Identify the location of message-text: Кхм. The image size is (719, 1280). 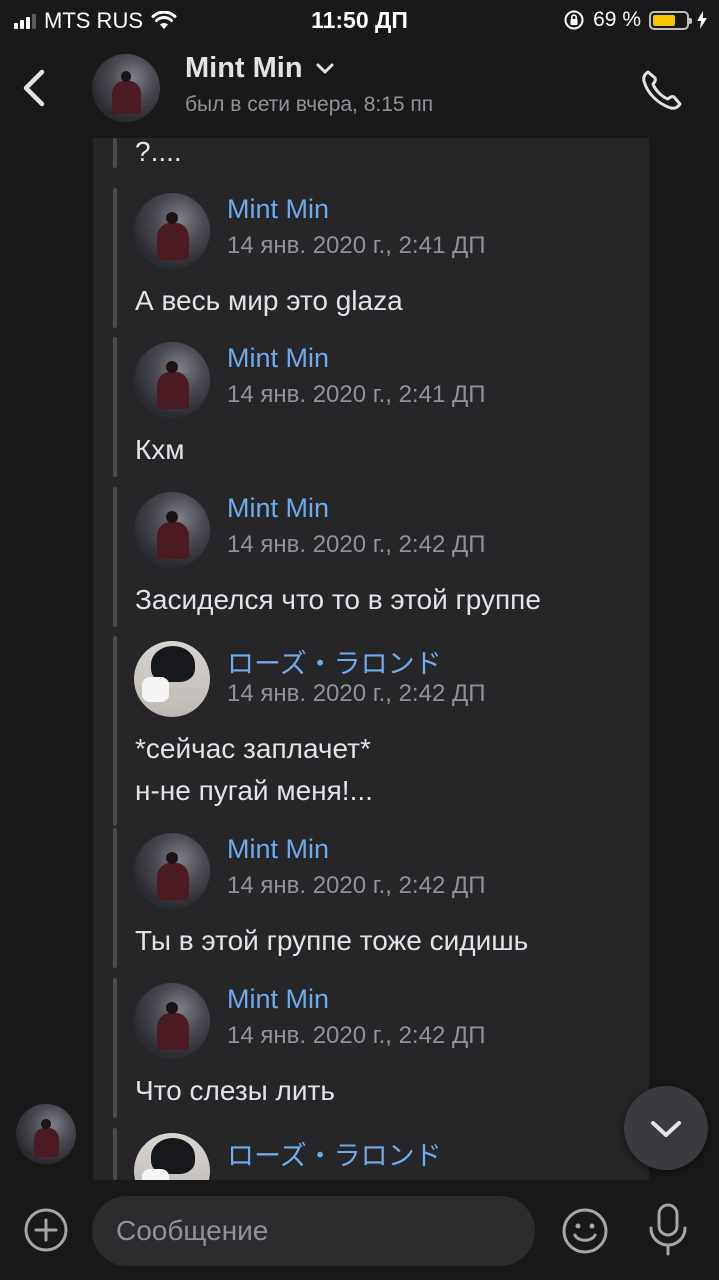
(160, 450).